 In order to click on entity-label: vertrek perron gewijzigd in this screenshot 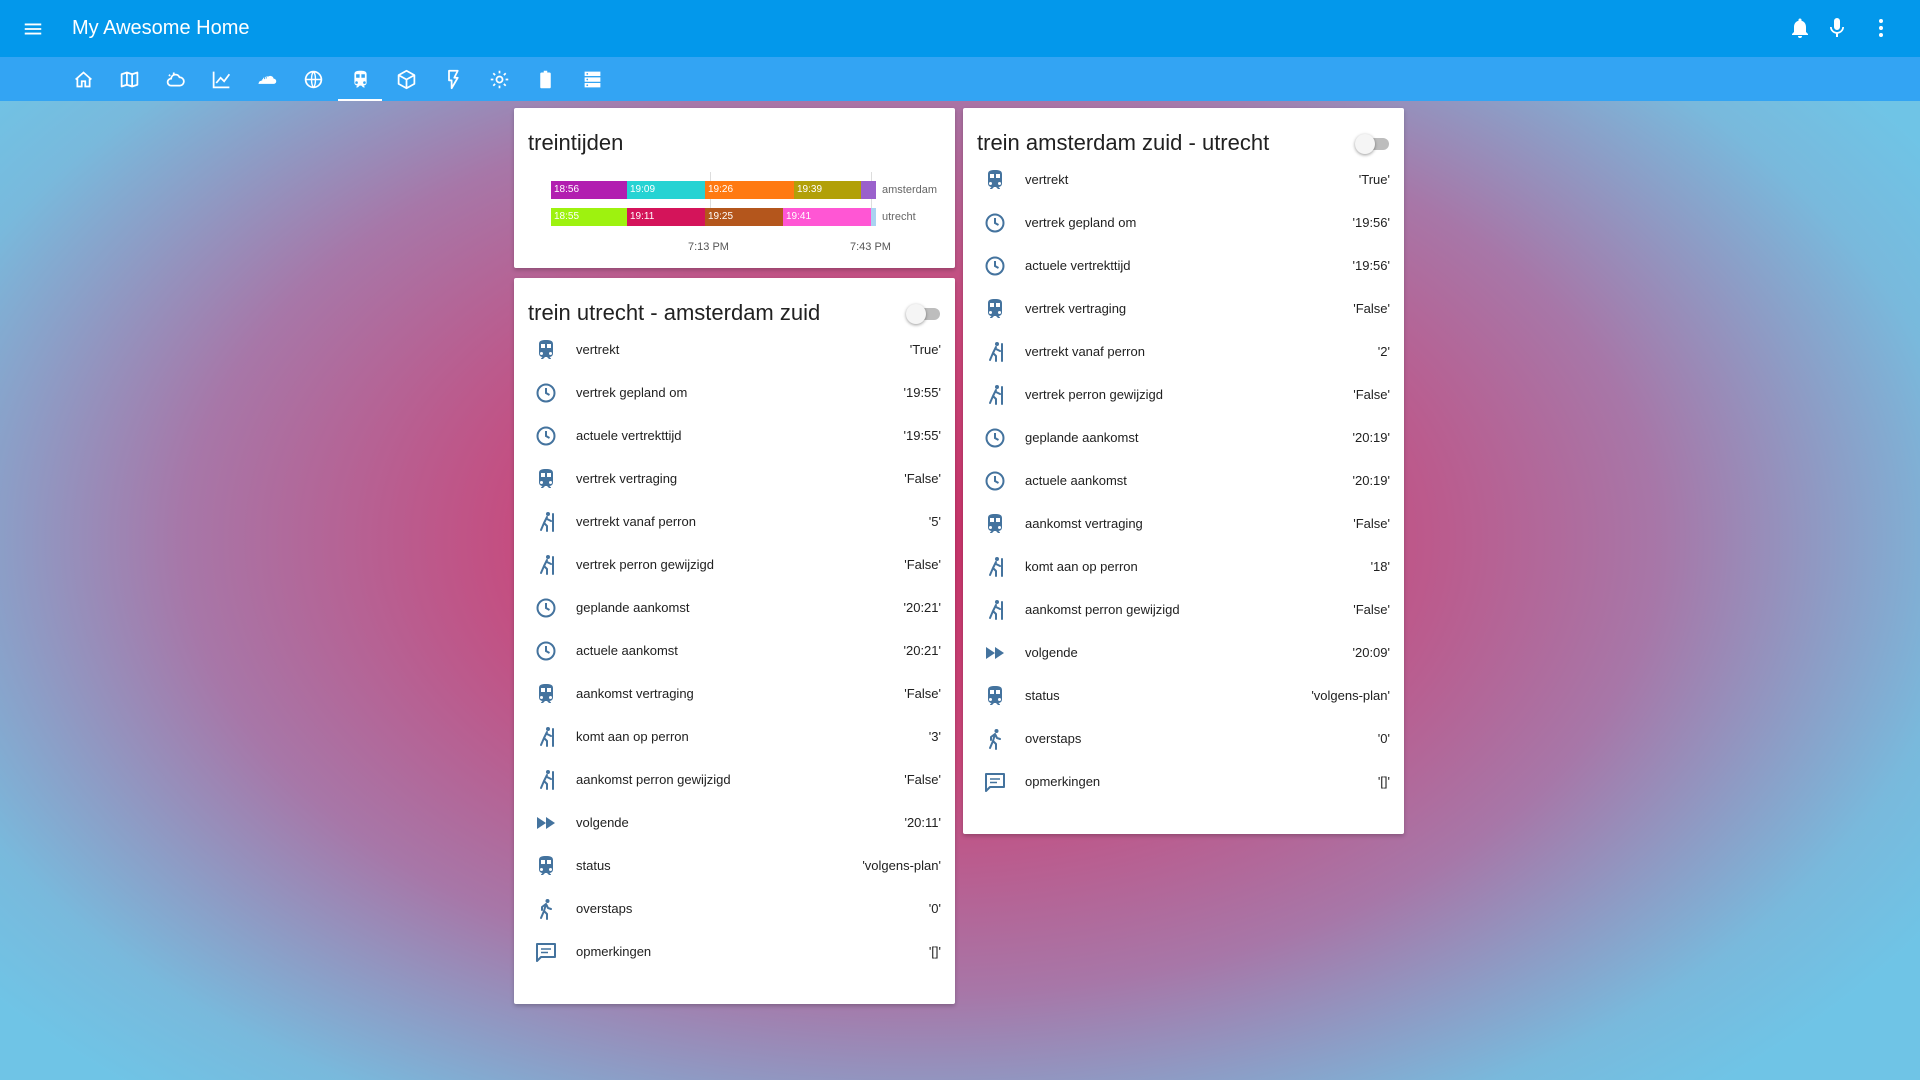, I will do `click(1094, 394)`.